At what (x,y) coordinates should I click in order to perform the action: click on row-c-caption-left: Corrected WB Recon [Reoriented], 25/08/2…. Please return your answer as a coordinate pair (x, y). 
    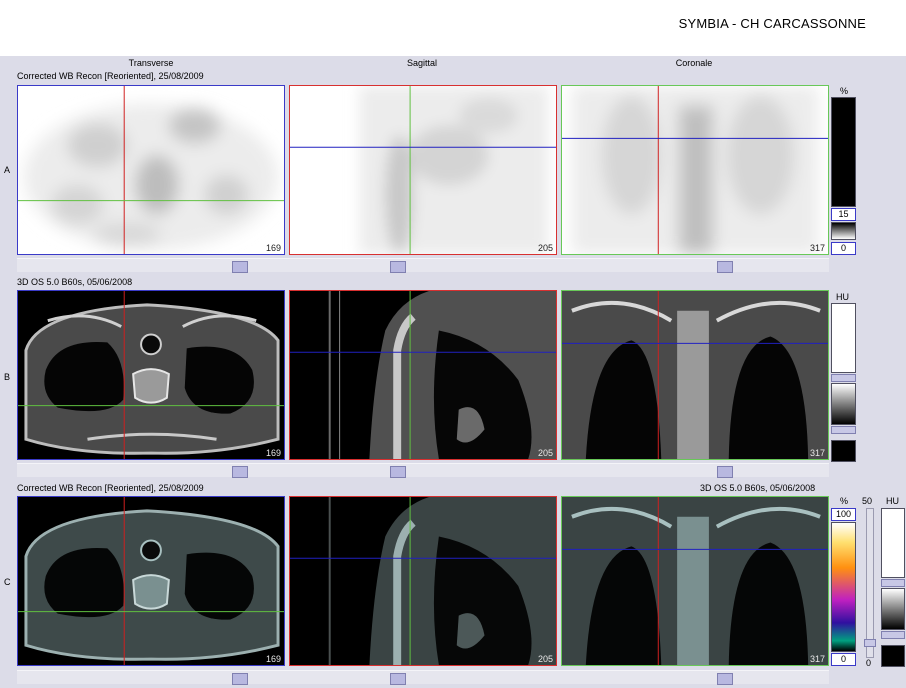
    Looking at the image, I should click on (110, 488).